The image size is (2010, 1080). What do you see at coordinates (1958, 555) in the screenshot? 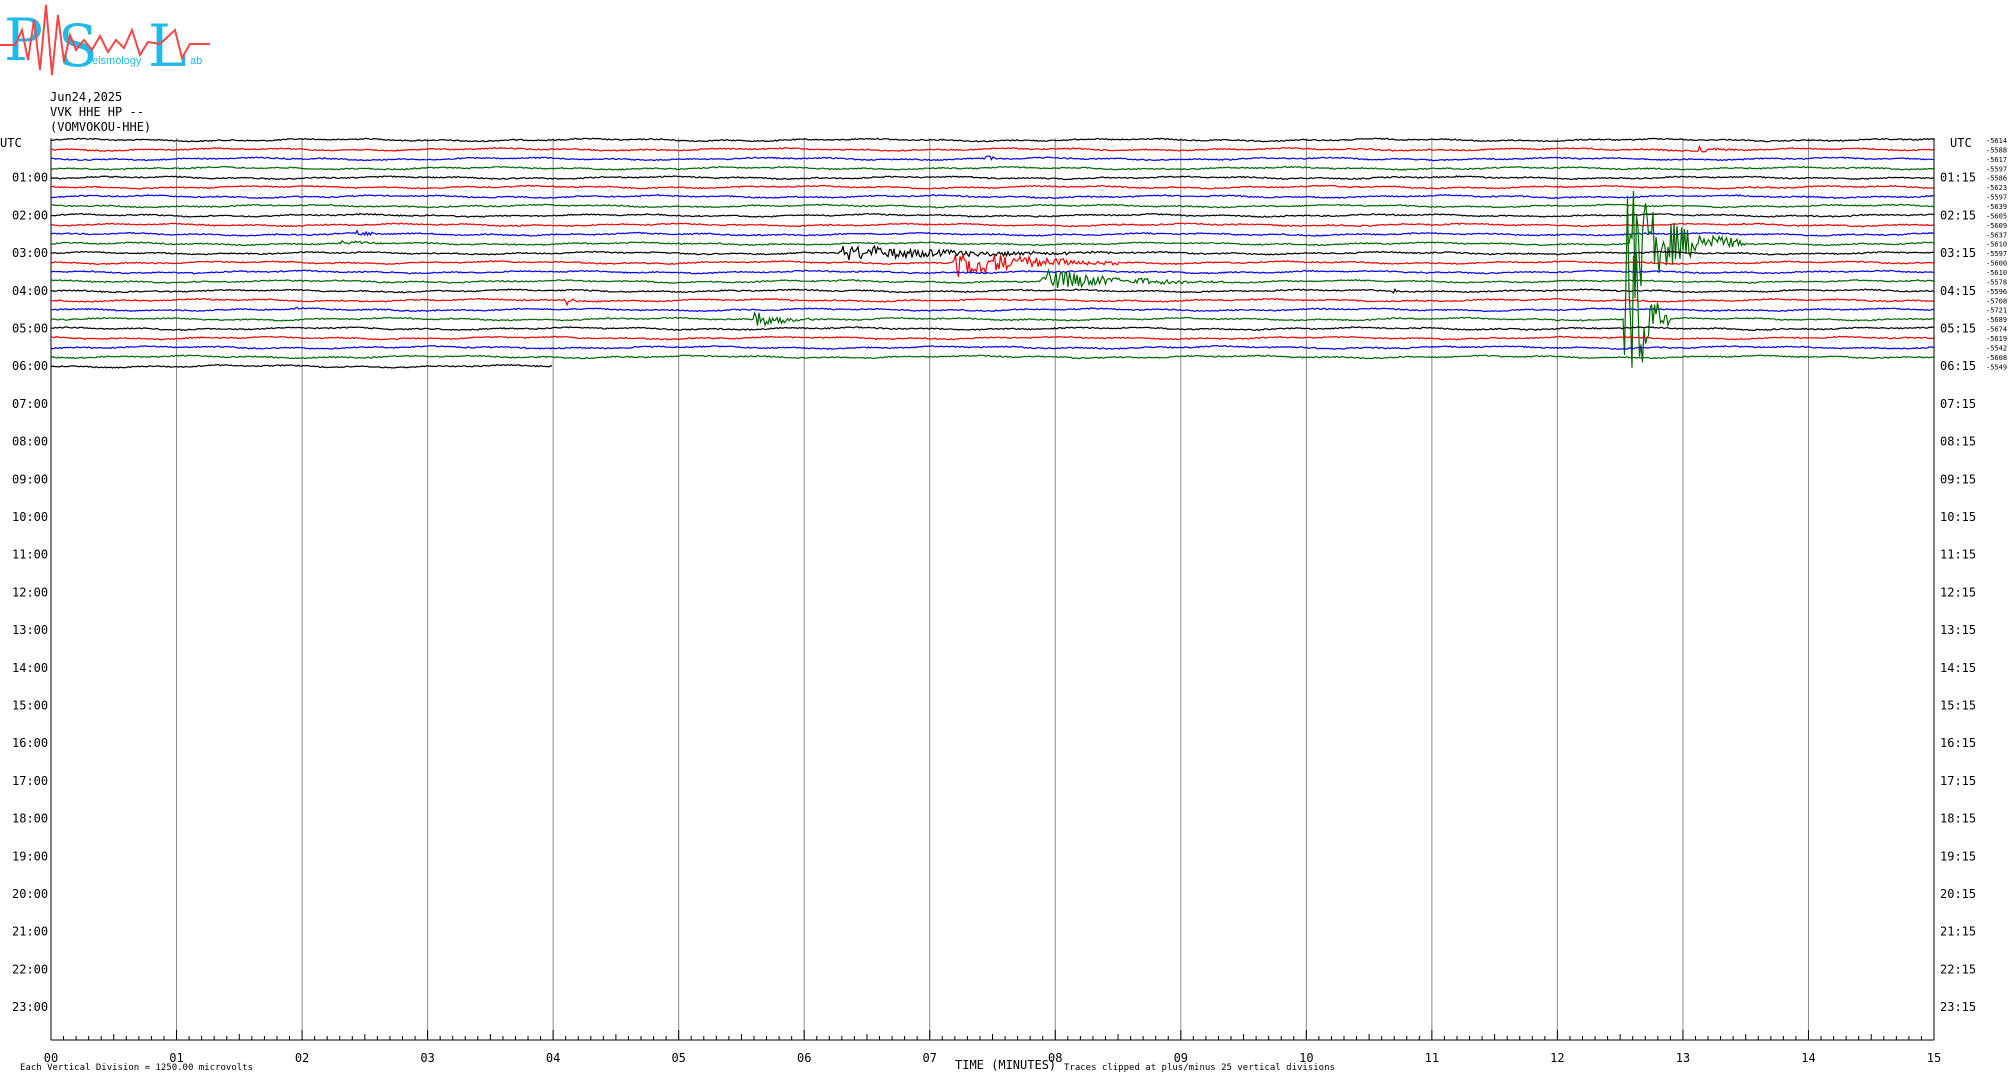
I see `right-hour-label: 11:15` at bounding box center [1958, 555].